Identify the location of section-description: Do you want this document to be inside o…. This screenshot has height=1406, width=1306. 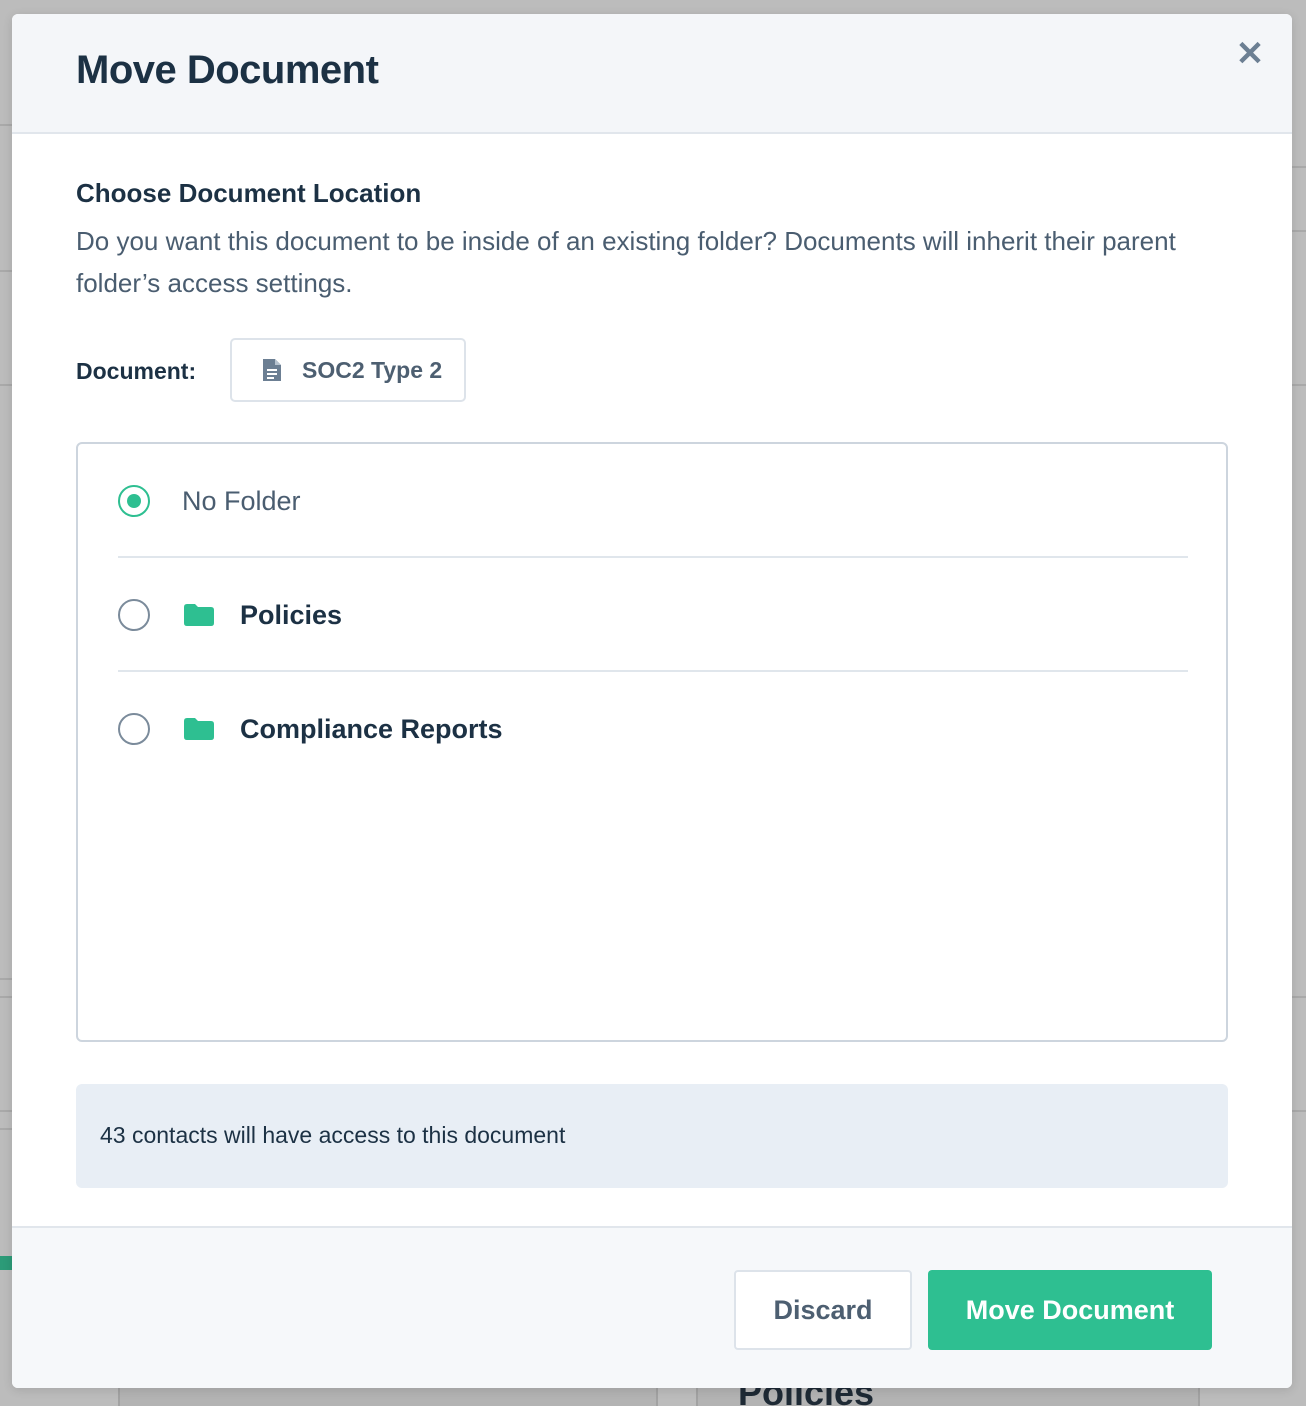
(626, 262).